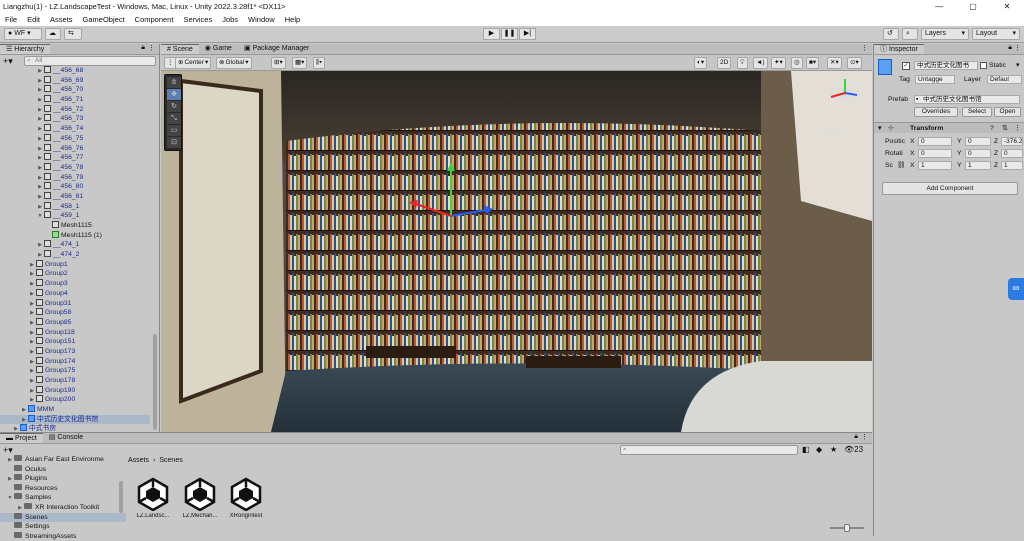  Describe the element at coordinates (946, 65) in the screenshot. I see `object-name-field: 中式历史文化图书` at that location.